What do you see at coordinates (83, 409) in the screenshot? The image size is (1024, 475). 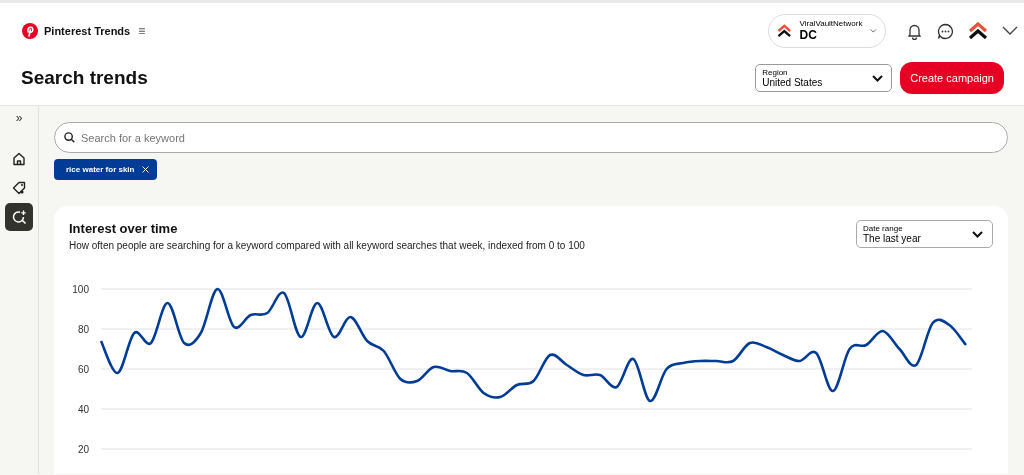 I see `y-axis-label: 40` at bounding box center [83, 409].